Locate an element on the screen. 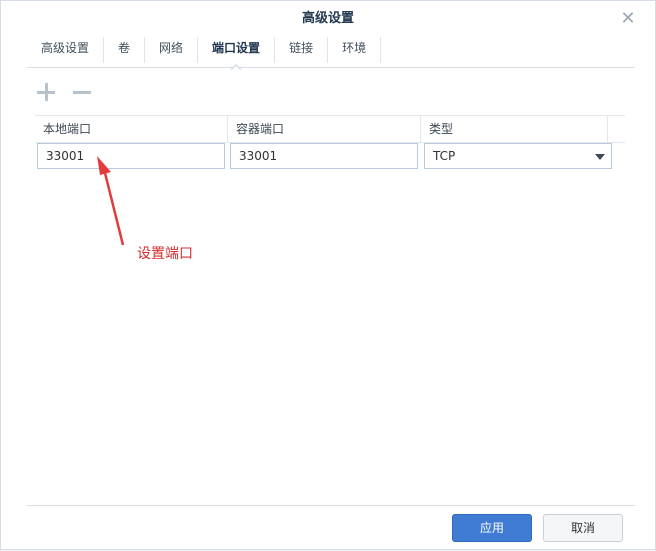 Image resolution: width=656 pixels, height=551 pixels. table-toolbar is located at coordinates (64, 92).